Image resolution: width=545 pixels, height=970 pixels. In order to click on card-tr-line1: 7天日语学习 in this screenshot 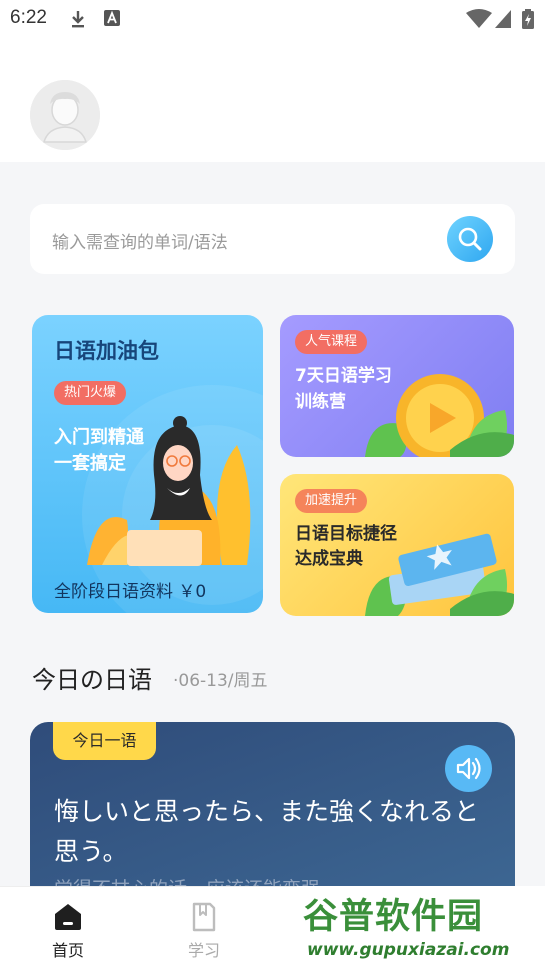, I will do `click(343, 376)`.